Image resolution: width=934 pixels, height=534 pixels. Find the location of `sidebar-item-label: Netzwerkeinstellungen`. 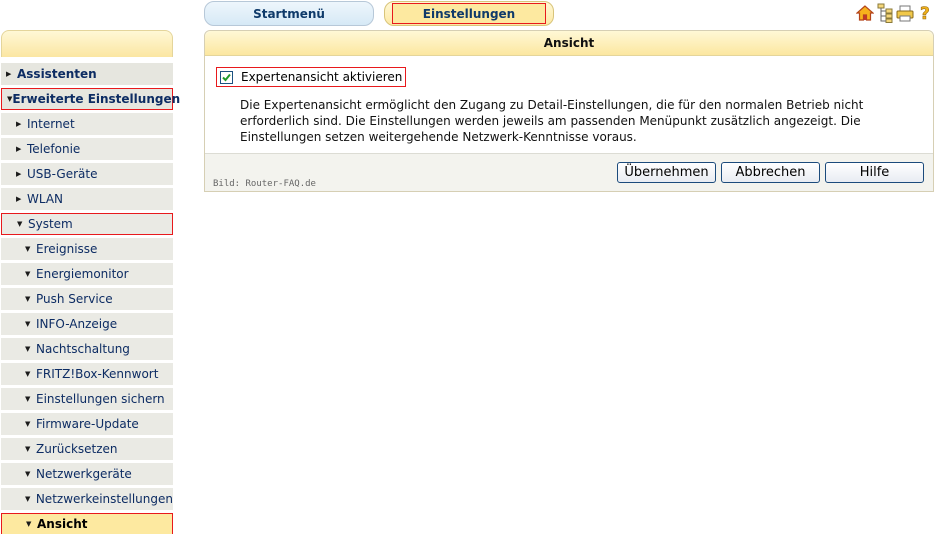

sidebar-item-label: Netzwerkeinstellungen is located at coordinates (104, 499).